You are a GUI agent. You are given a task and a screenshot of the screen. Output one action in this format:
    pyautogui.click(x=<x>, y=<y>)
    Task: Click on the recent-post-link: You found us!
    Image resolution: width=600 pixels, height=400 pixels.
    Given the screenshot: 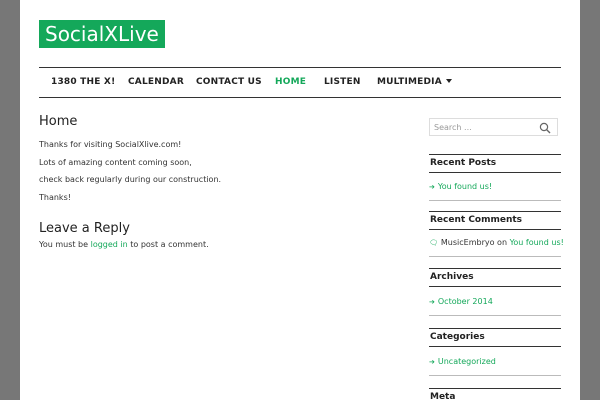 What is the action you would take?
    pyautogui.click(x=465, y=186)
    